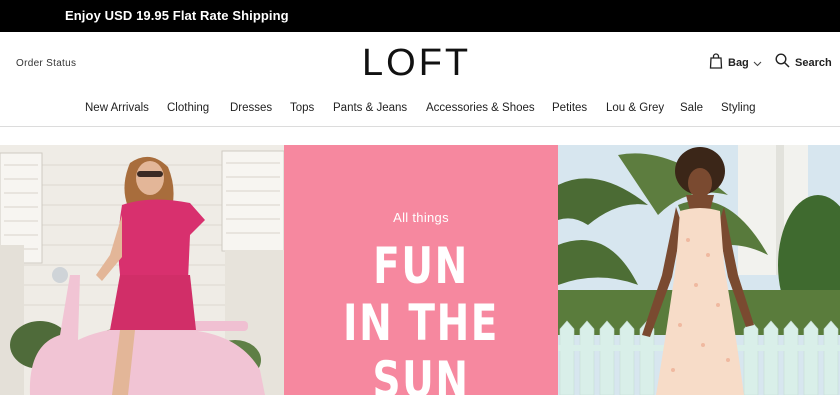  Describe the element at coordinates (782, 63) in the screenshot. I see `search-icon` at that location.